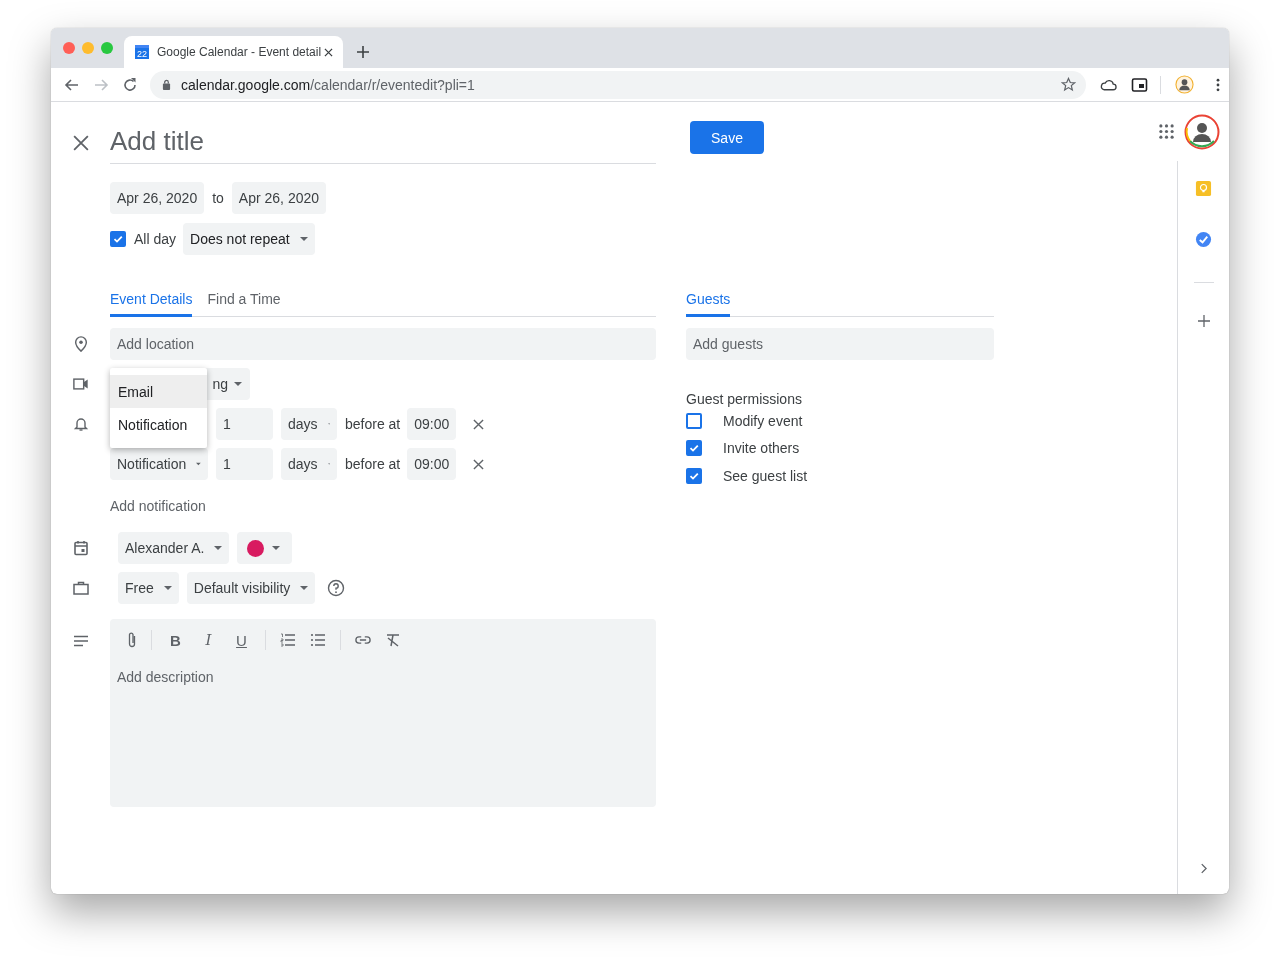 The image size is (1280, 968). I want to click on calendar-favicon: 22, so click(142, 52).